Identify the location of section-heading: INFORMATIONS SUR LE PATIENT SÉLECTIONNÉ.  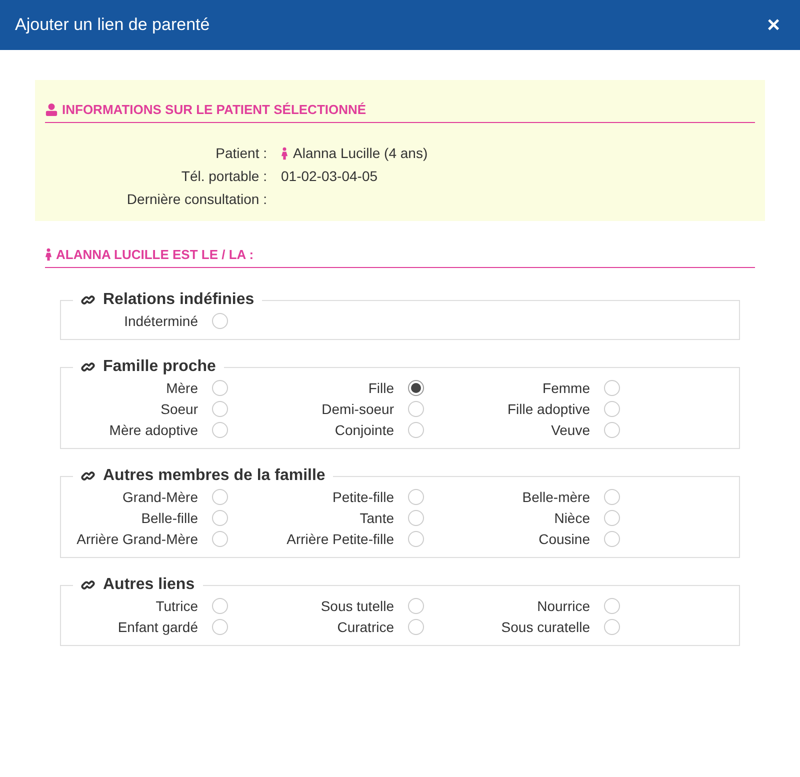
(214, 109).